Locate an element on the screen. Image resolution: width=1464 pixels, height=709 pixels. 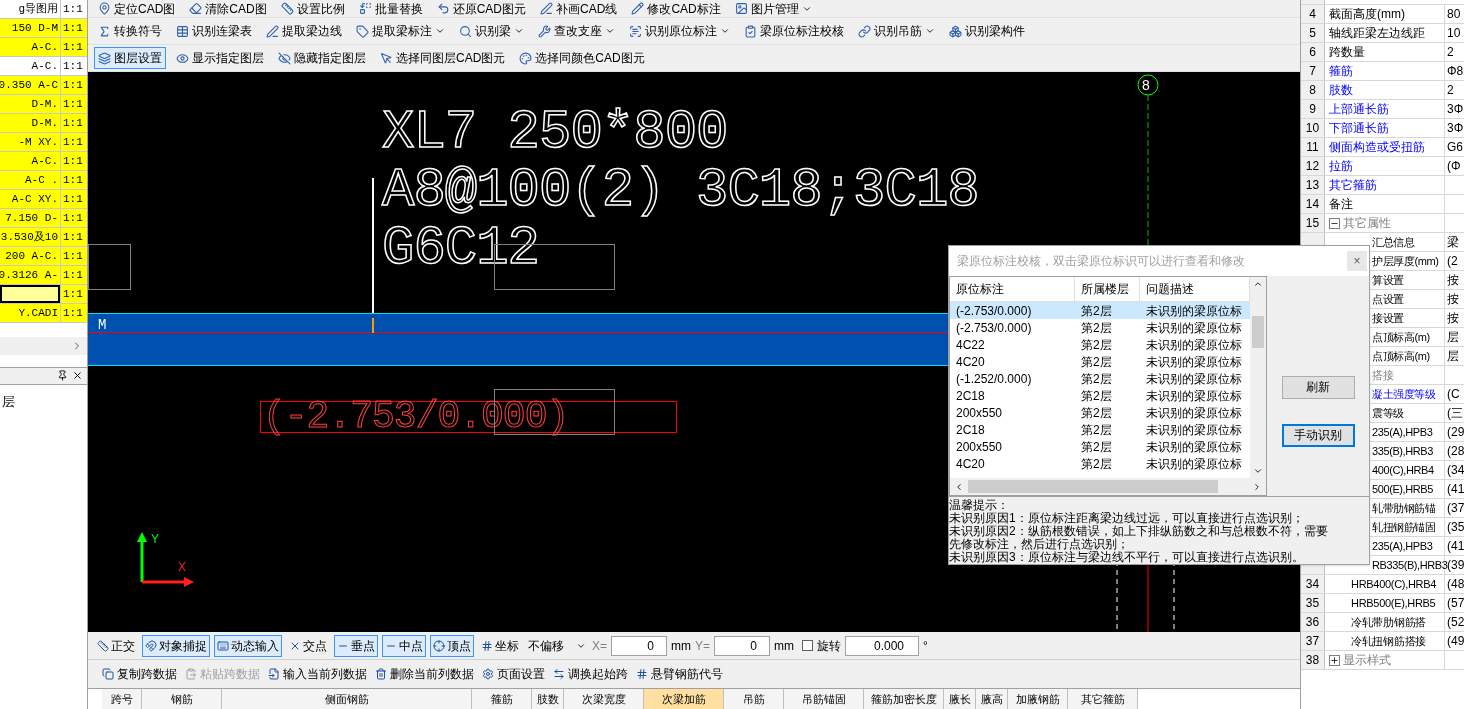
dialog-button: 刷新 is located at coordinates (1318, 387).